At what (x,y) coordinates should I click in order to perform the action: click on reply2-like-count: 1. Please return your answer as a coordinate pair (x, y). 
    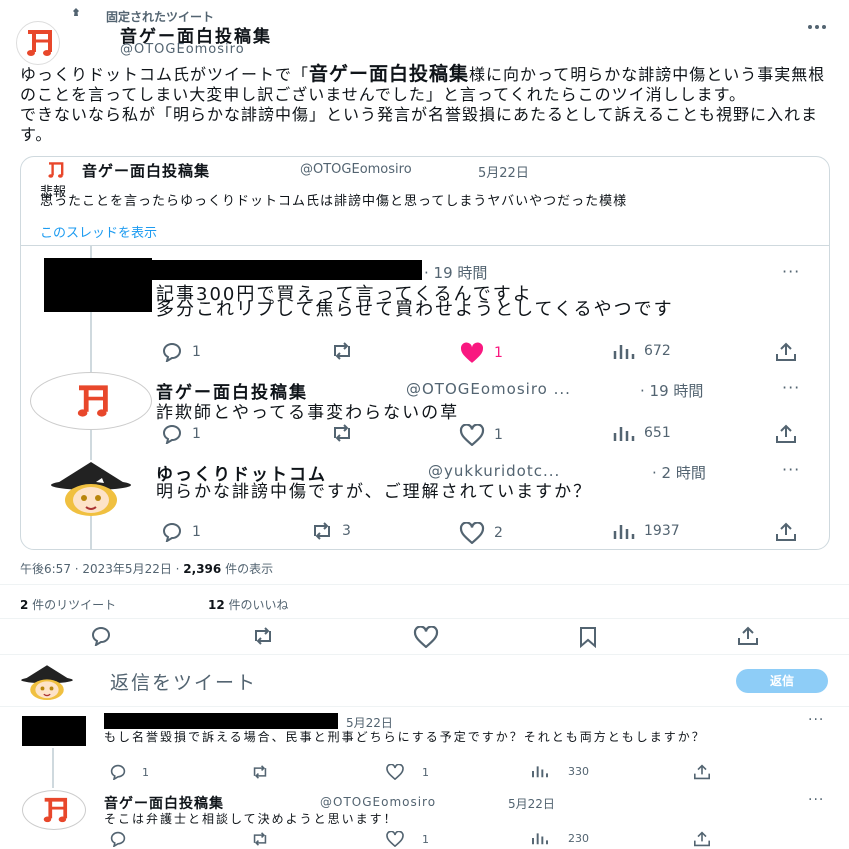
    Looking at the image, I should click on (498, 435).